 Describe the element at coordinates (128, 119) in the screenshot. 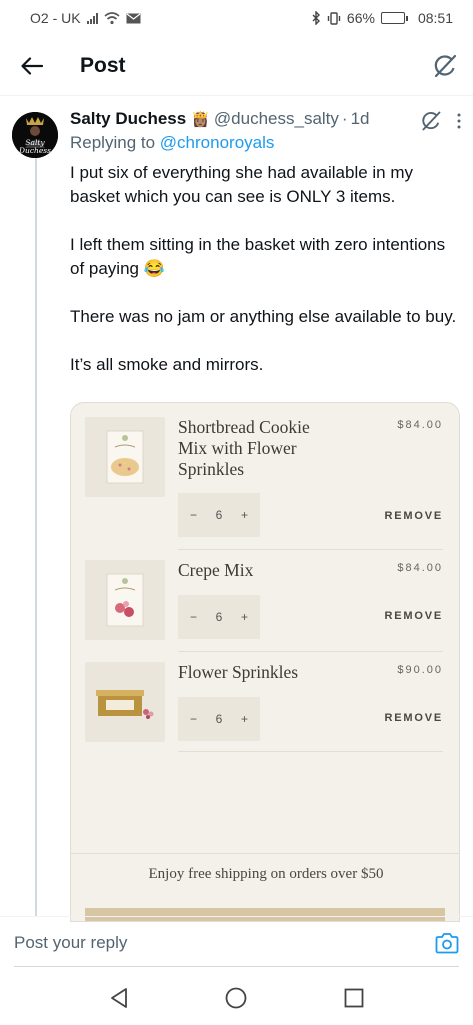

I see `author-name: Salty Duchess` at that location.